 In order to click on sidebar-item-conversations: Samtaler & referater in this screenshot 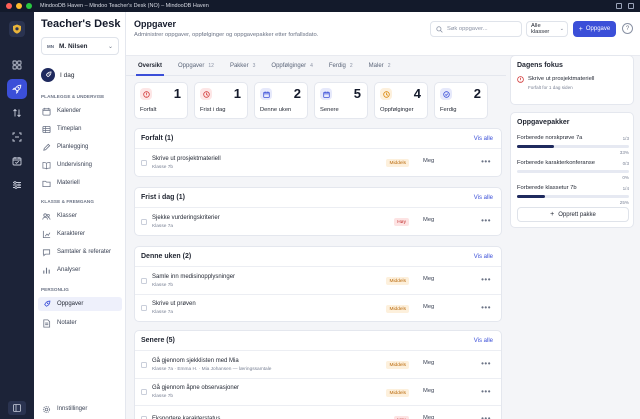, I will do `click(80, 252)`.